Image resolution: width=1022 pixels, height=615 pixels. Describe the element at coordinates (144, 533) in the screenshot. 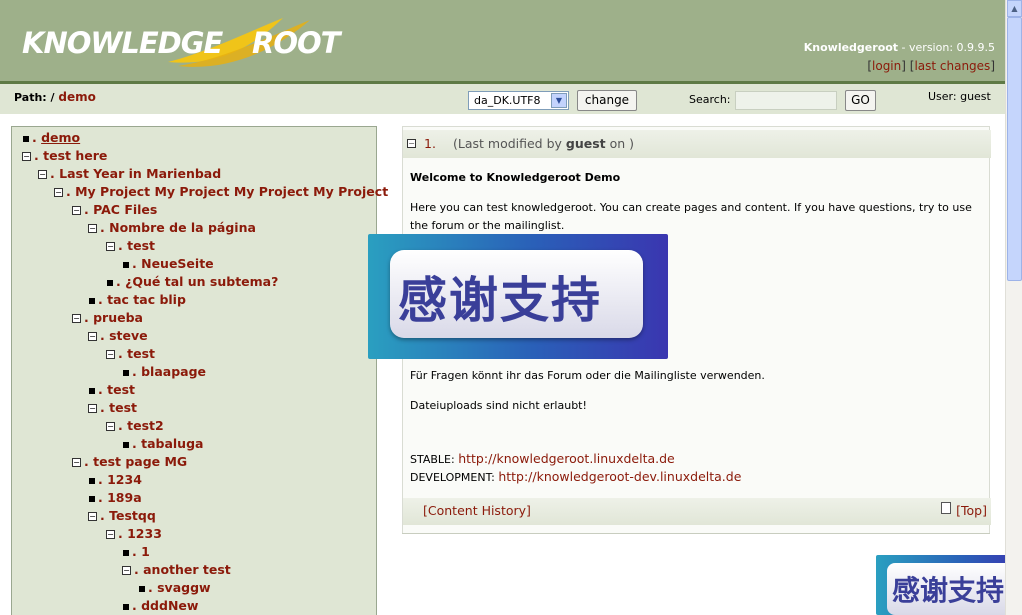

I see `tree-node-label: 1233` at that location.